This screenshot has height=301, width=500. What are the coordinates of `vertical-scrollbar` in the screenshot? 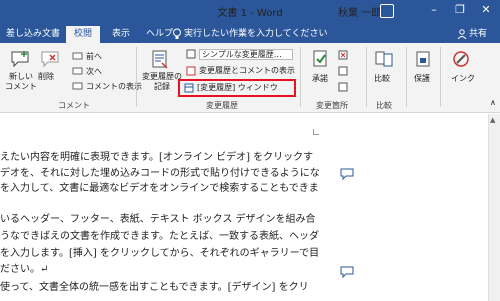 It's located at (494, 207).